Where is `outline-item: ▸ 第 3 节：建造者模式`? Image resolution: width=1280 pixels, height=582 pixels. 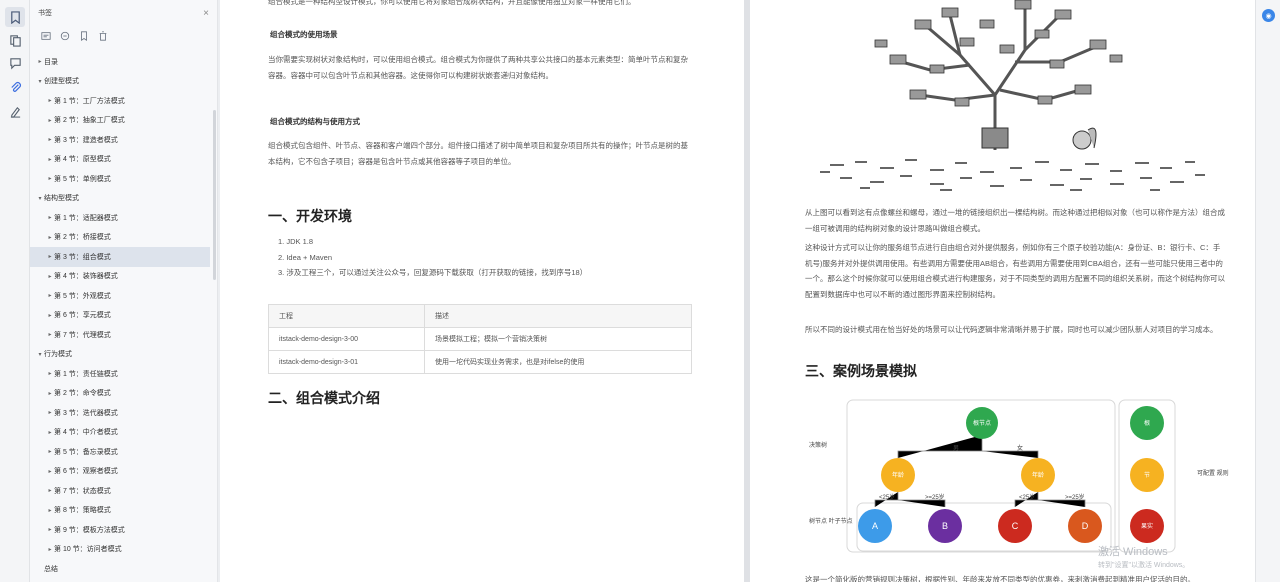 outline-item: ▸ 第 3 节：建造者模式 is located at coordinates (120, 140).